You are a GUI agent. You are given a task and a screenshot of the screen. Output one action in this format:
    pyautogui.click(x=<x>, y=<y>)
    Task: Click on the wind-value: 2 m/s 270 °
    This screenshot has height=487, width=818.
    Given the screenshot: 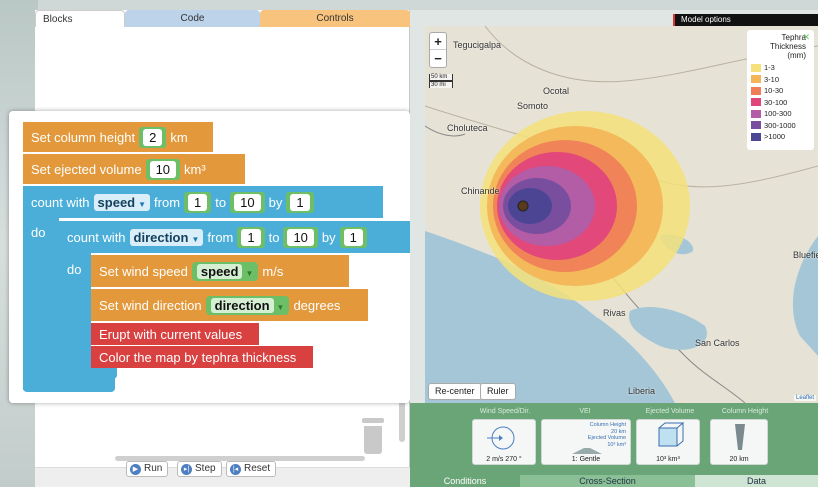 What is the action you would take?
    pyautogui.click(x=504, y=459)
    